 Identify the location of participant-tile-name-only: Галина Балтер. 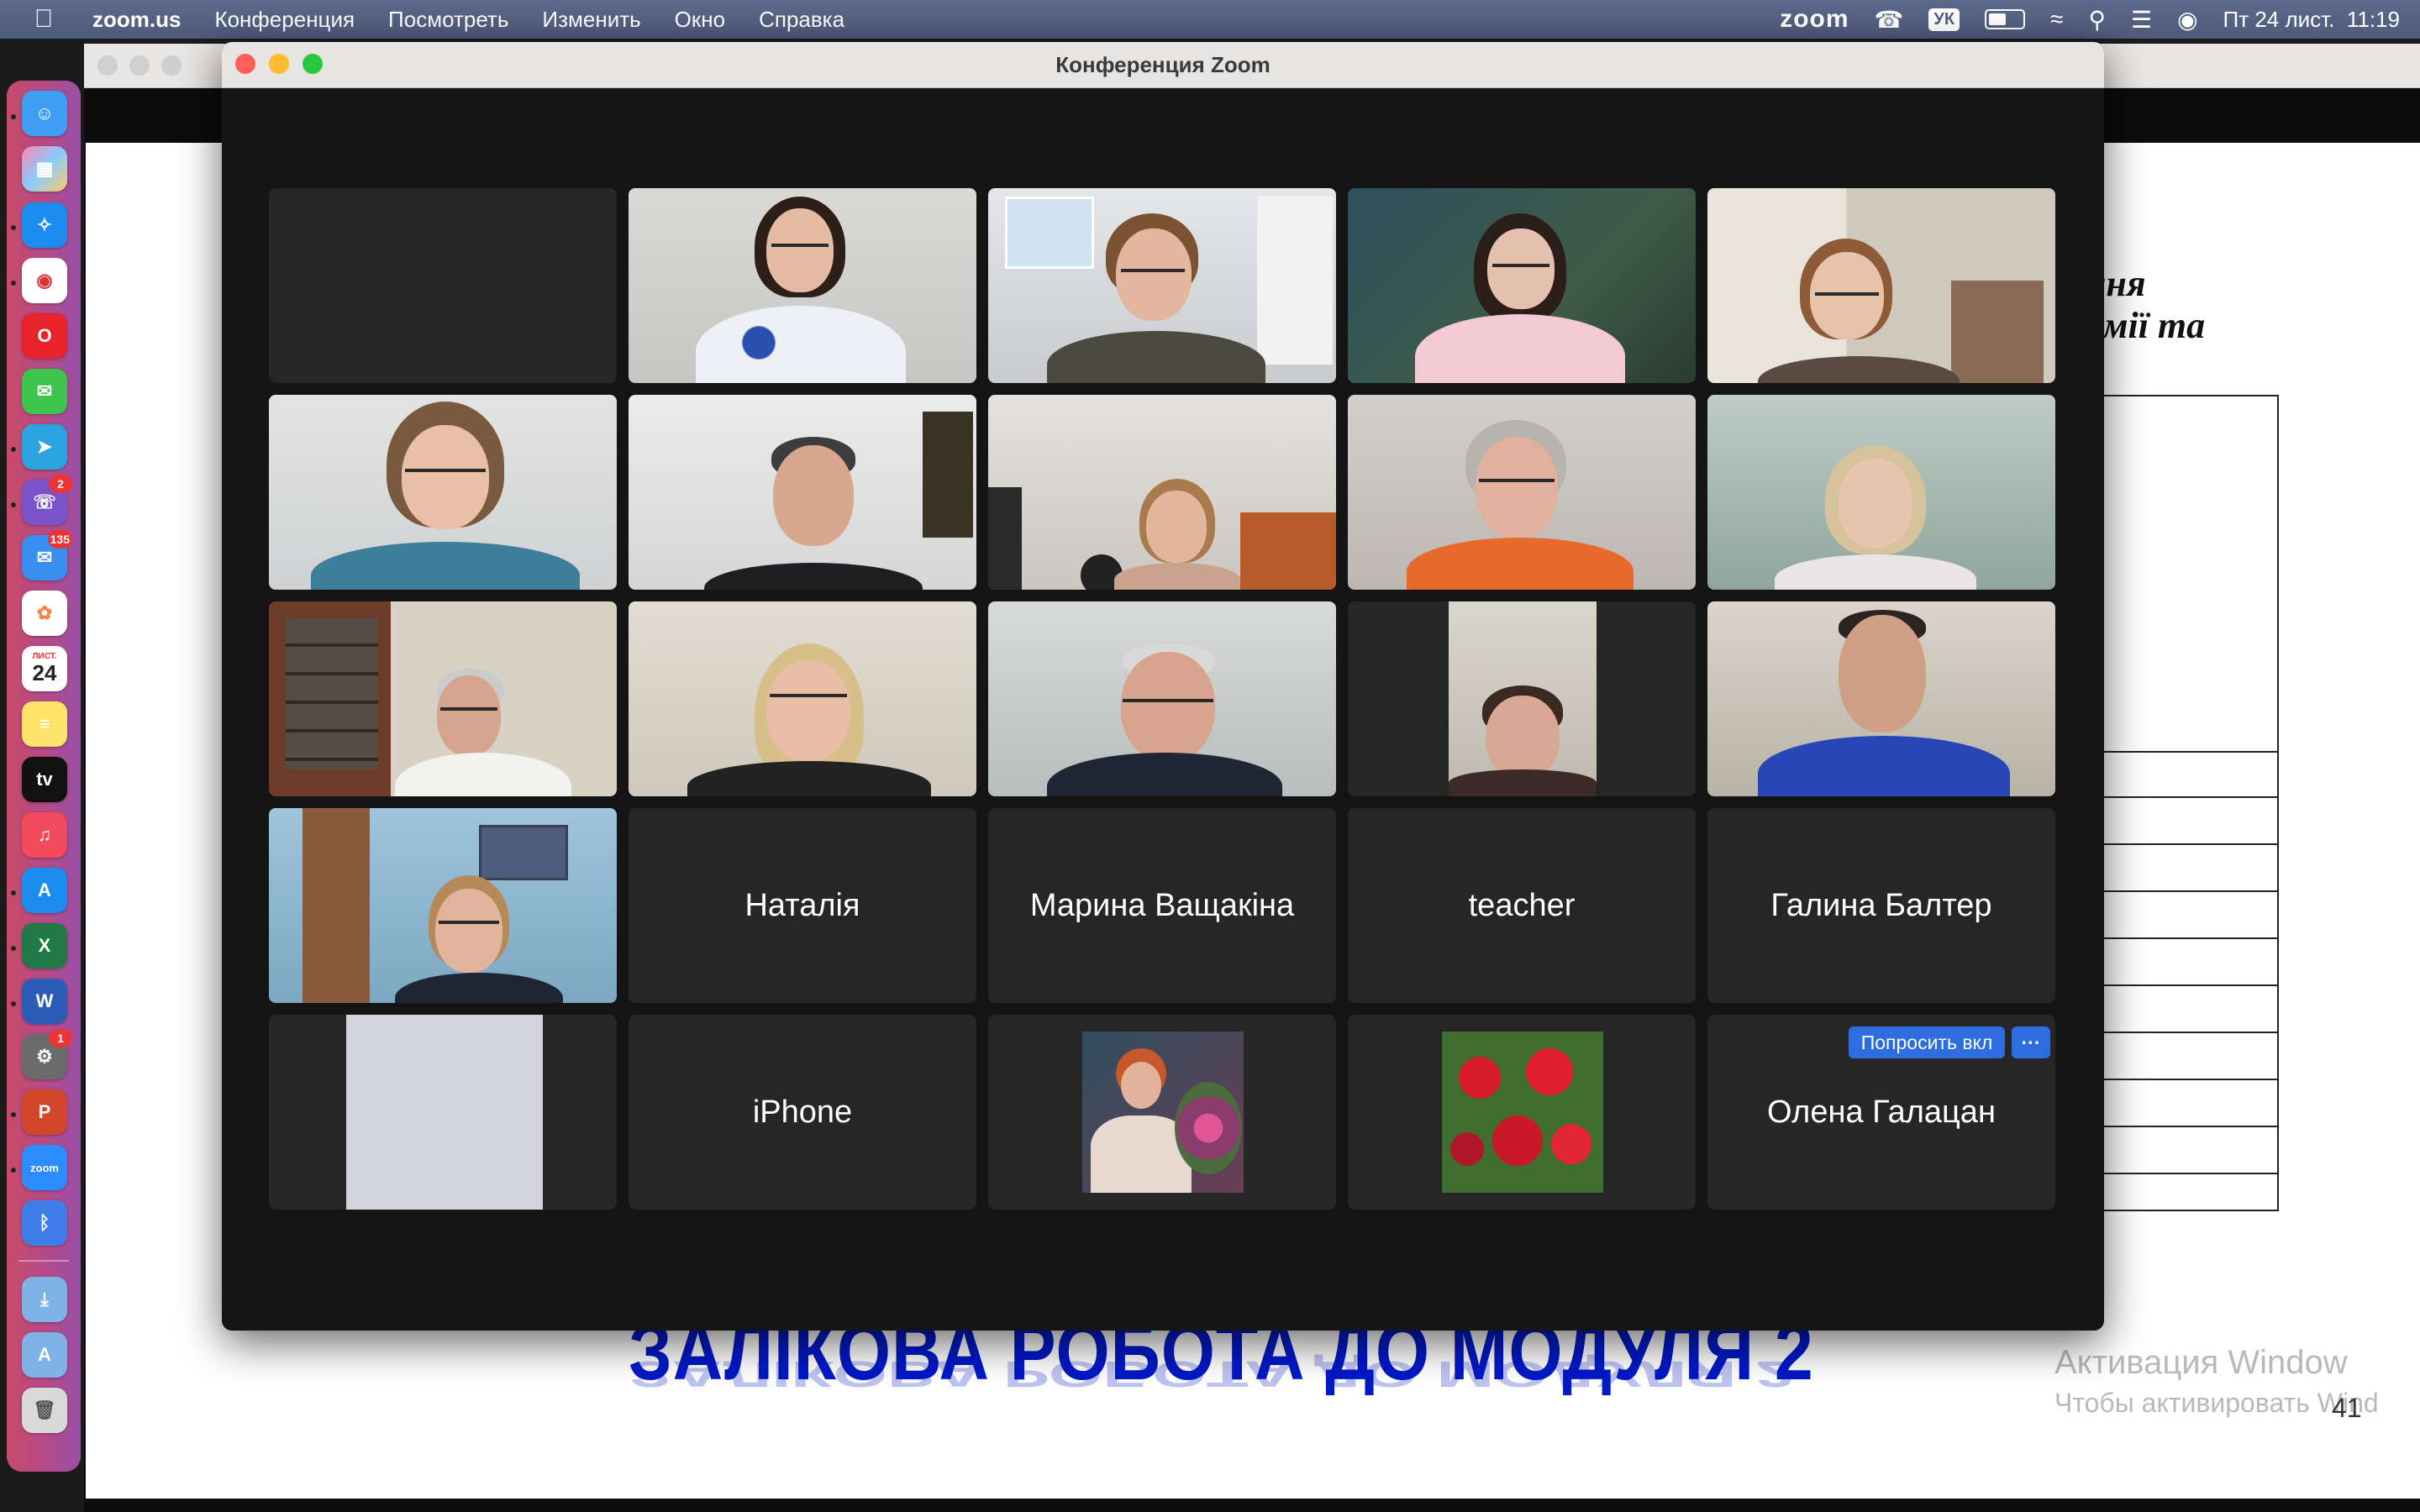
(1881, 905).